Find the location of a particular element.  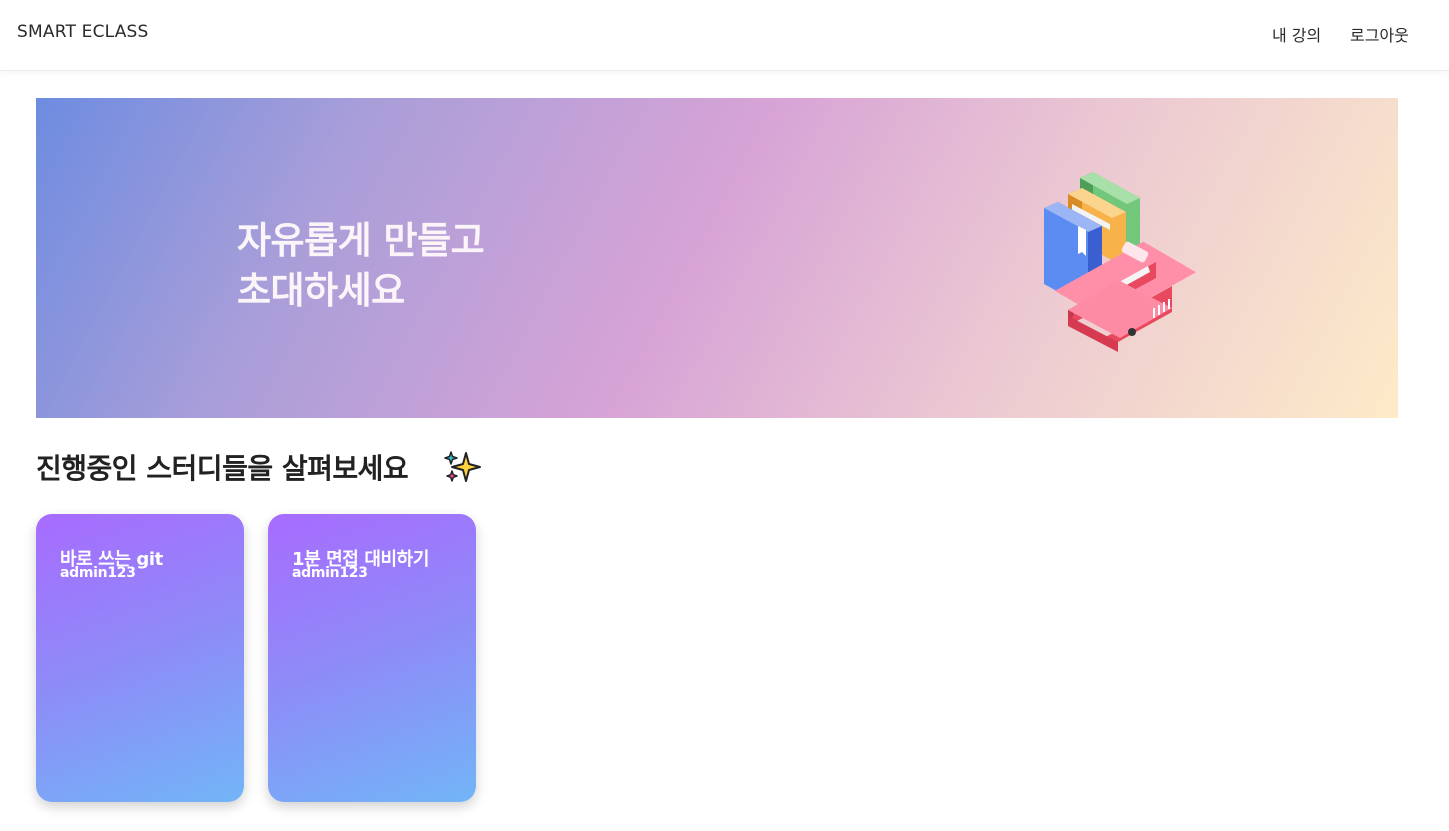

studies-section-title: 진행중인 스터디들을 살펴보세요 is located at coordinates (222, 468).